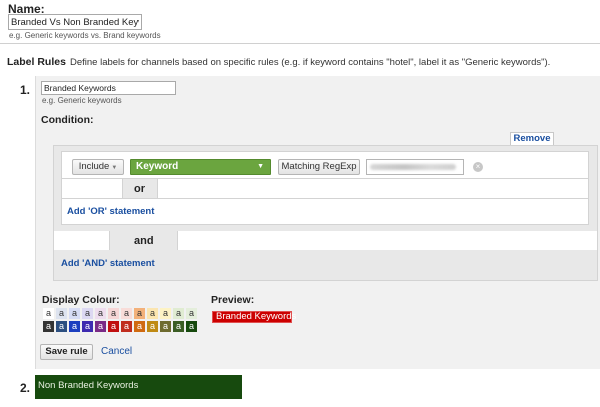 This screenshot has height=407, width=600. What do you see at coordinates (36, 62) in the screenshot?
I see `label-rules-title: Label Rules` at bounding box center [36, 62].